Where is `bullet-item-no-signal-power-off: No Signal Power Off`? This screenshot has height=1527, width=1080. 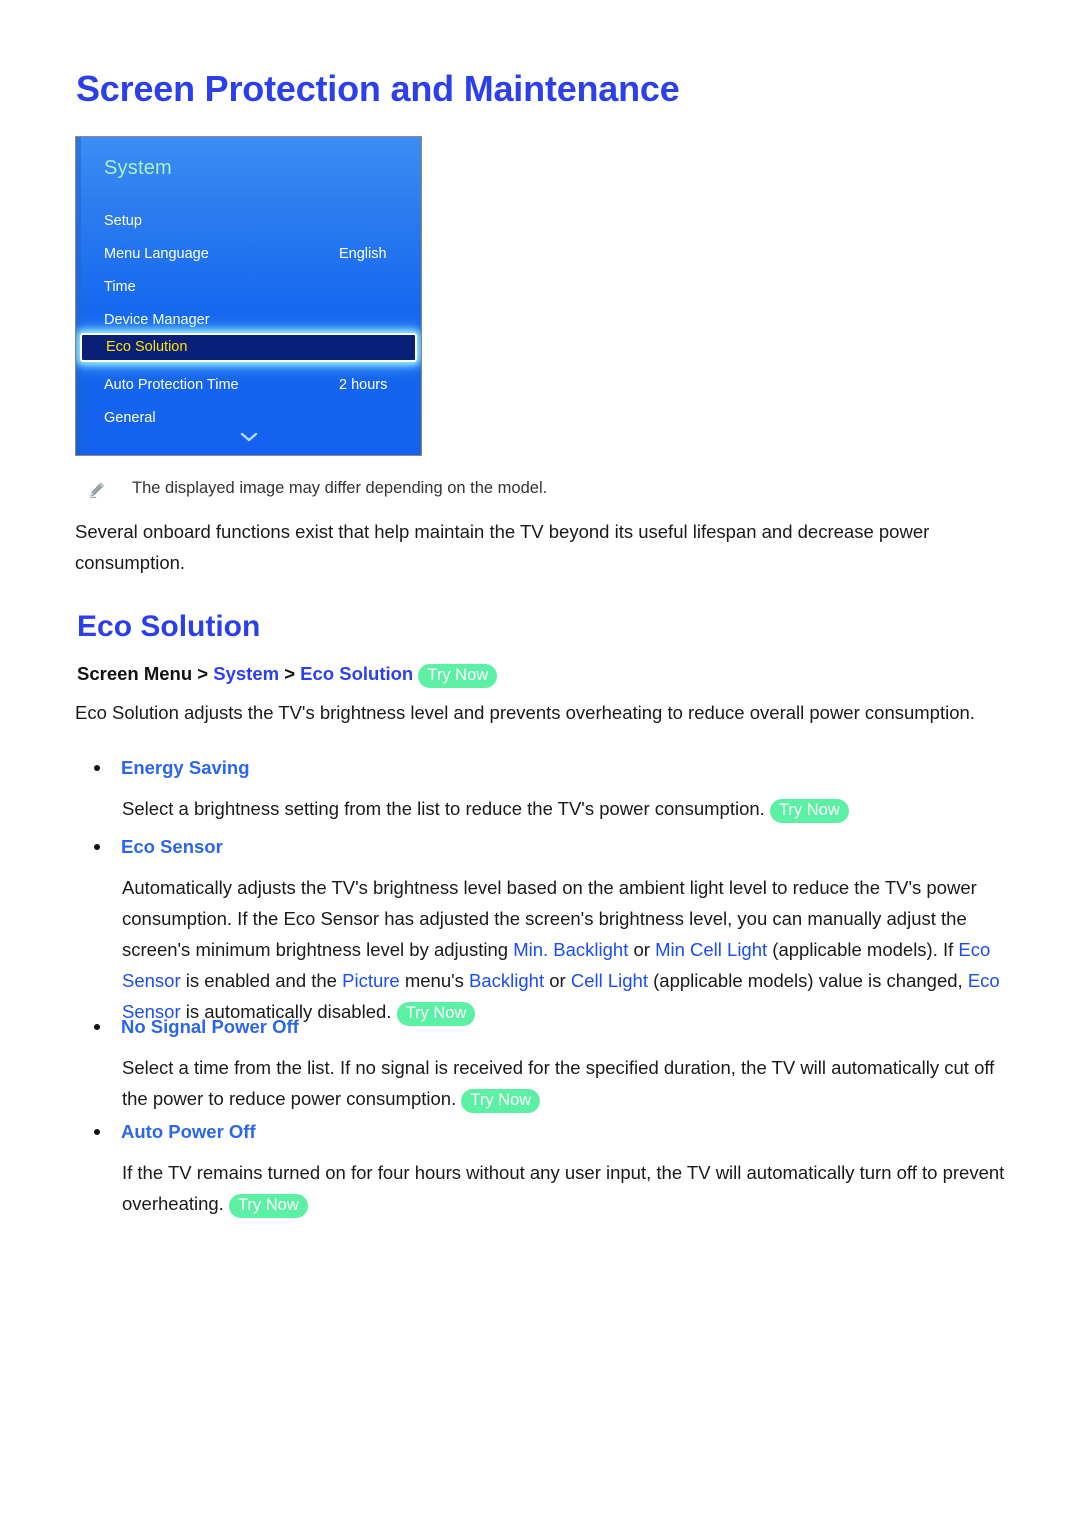 bullet-item-no-signal-power-off: No Signal Power Off is located at coordinates (196, 1027).